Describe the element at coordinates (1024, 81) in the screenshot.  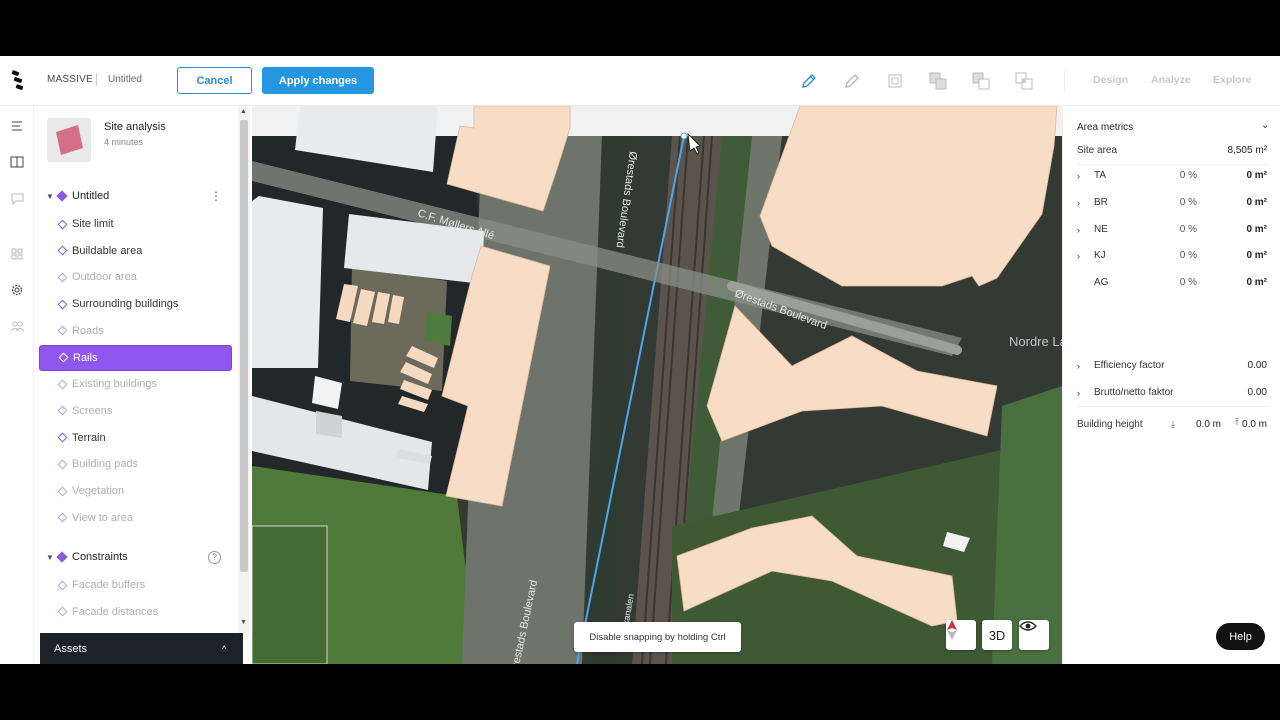
I see `intersect-icon` at that location.